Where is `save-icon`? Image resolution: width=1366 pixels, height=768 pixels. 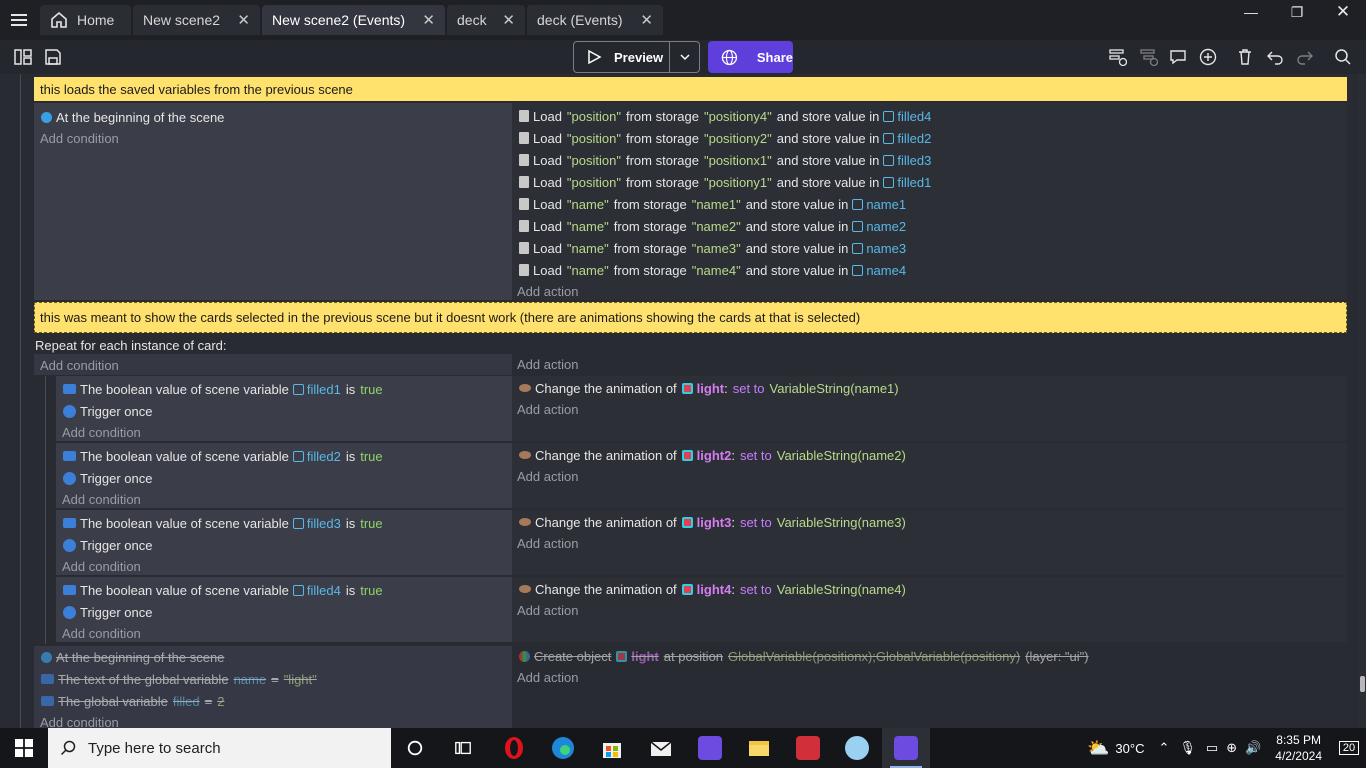 save-icon is located at coordinates (53, 57).